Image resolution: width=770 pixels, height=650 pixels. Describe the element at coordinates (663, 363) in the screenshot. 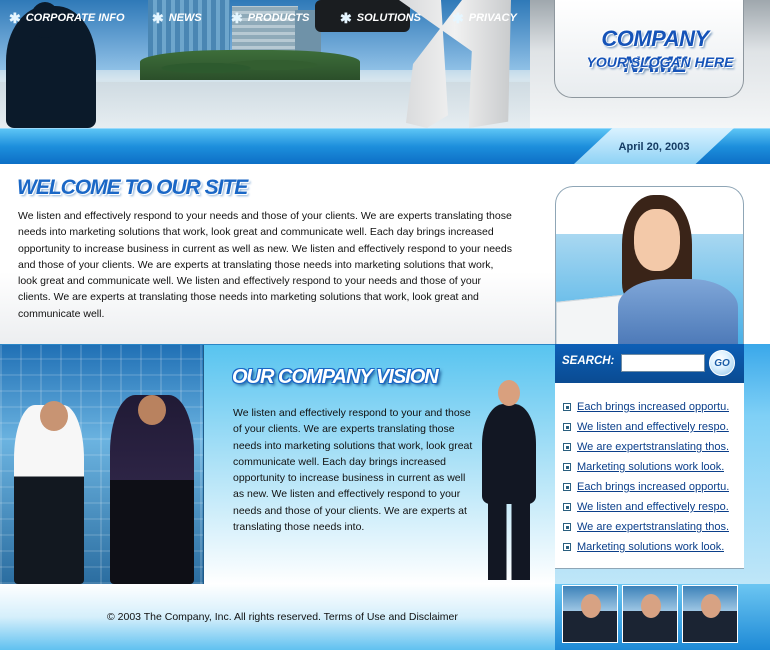

I see `search-input` at that location.